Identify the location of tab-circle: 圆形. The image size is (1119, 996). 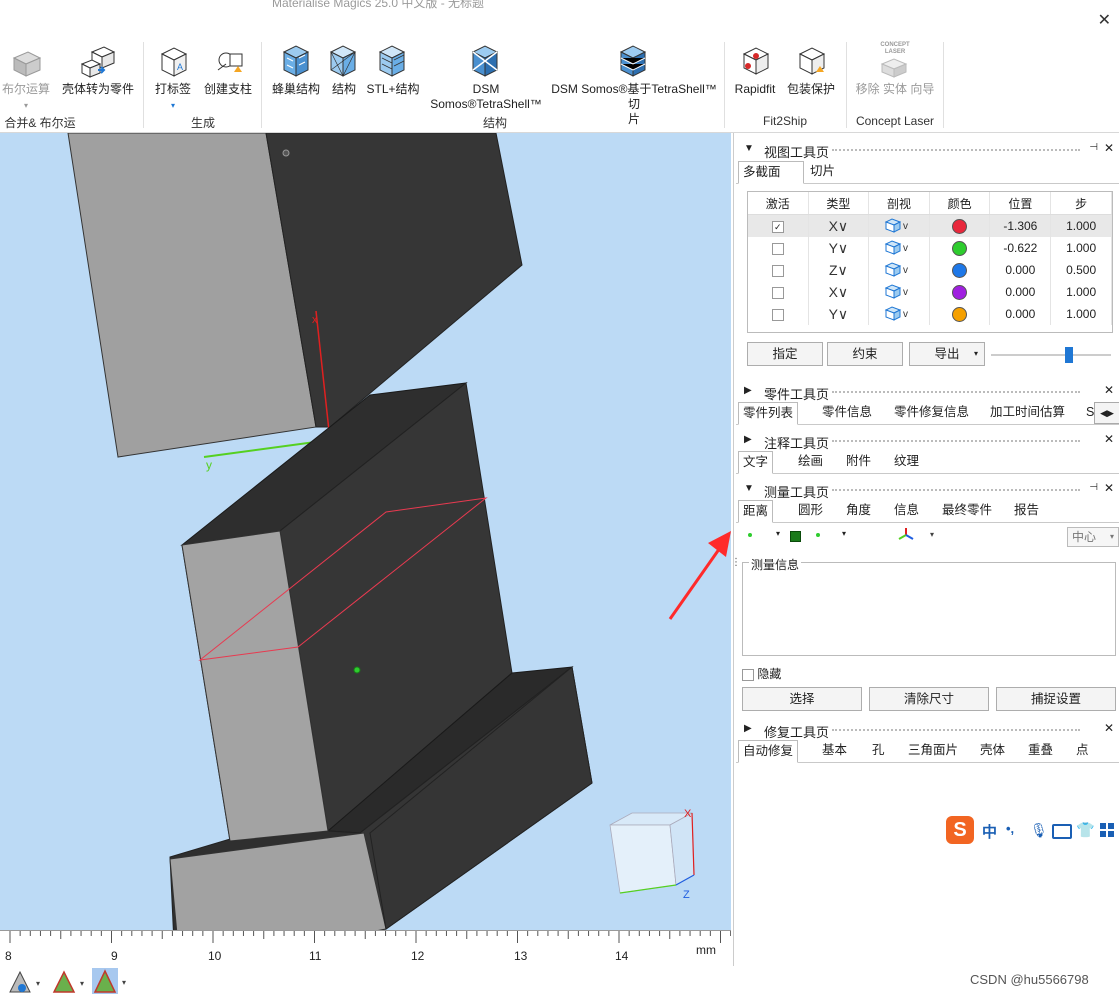
(810, 510).